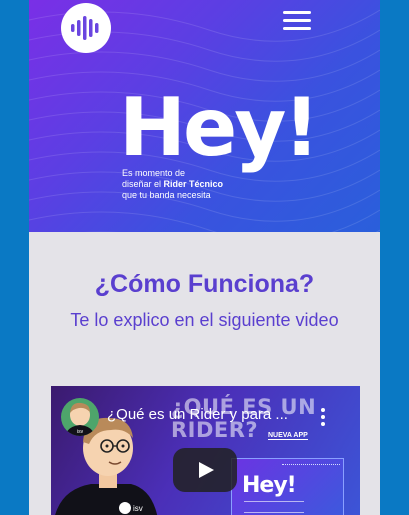 This screenshot has width=409, height=515. I want to click on audio-wave-icon, so click(85, 28).